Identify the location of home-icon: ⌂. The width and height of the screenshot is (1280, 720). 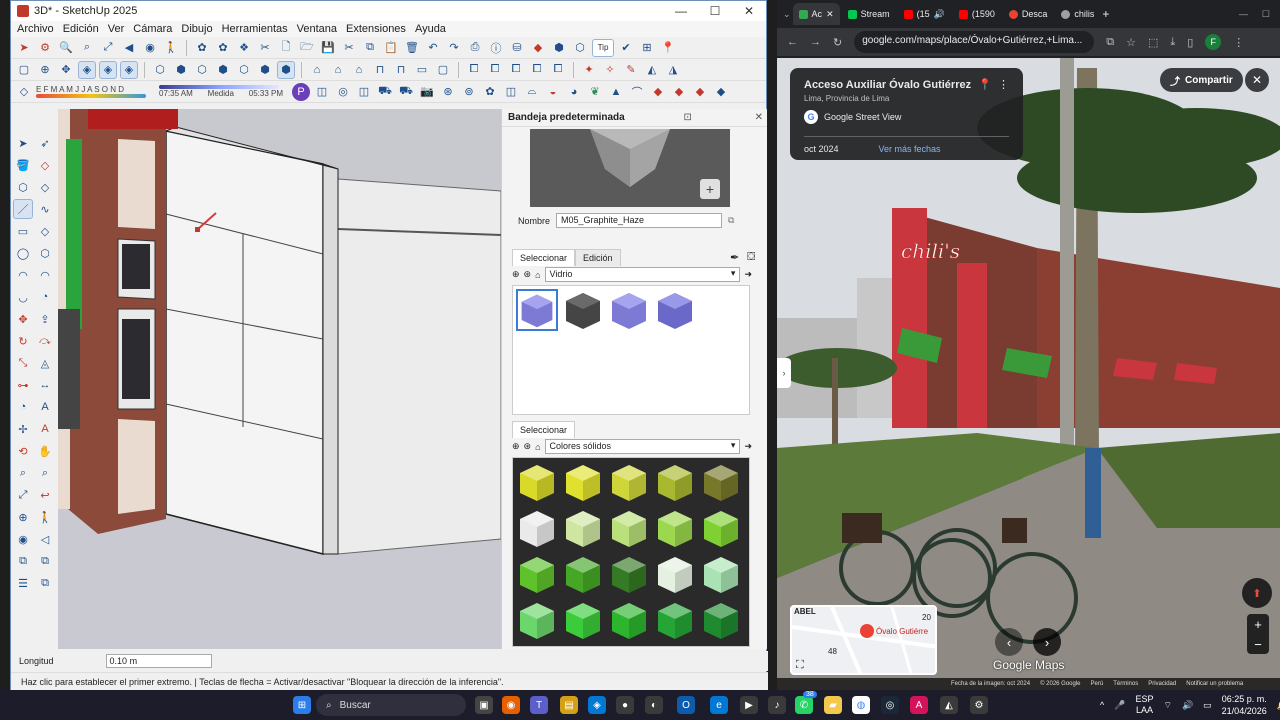
(537, 275).